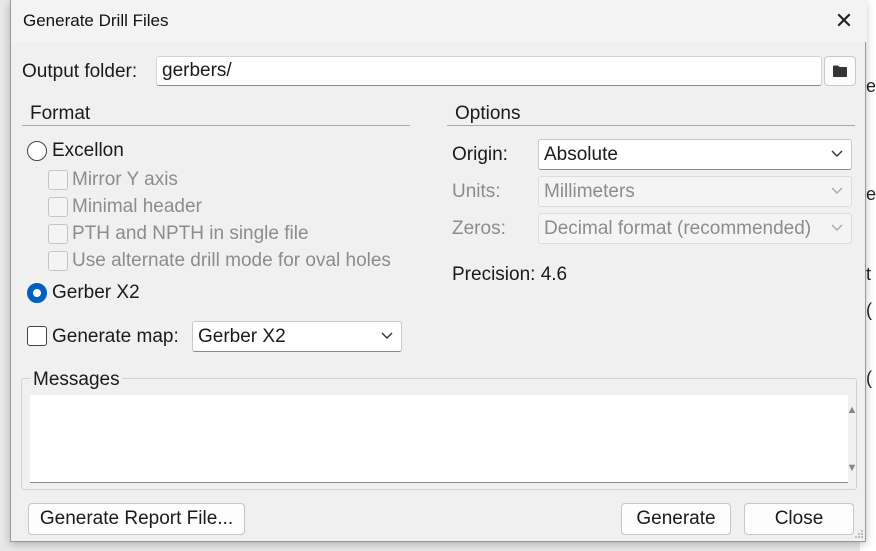 The width and height of the screenshot is (876, 551). What do you see at coordinates (58, 207) in the screenshot?
I see `minimal-header-checkbox` at bounding box center [58, 207].